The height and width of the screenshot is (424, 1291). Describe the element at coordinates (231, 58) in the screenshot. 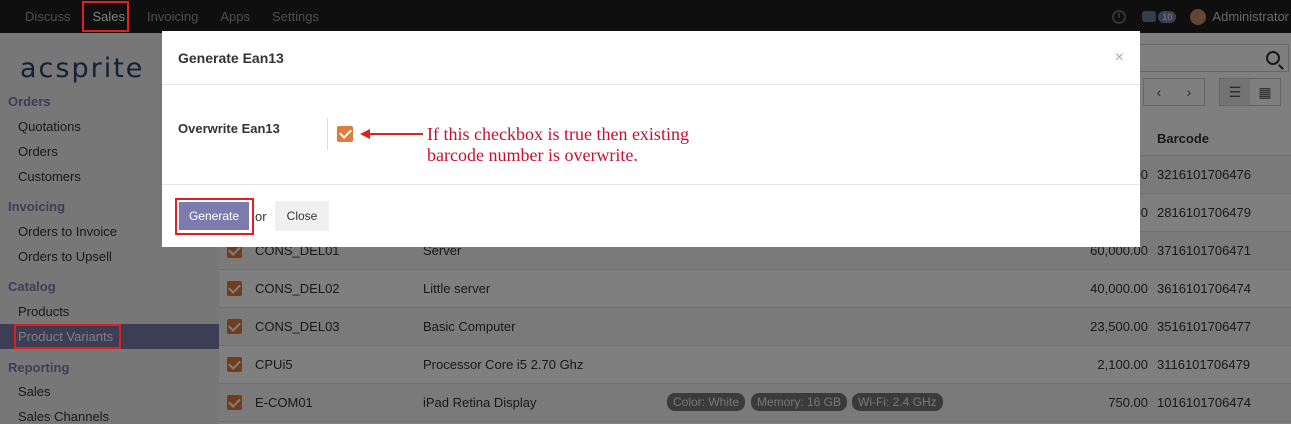

I see `dialog-title: Generate Ean13` at that location.